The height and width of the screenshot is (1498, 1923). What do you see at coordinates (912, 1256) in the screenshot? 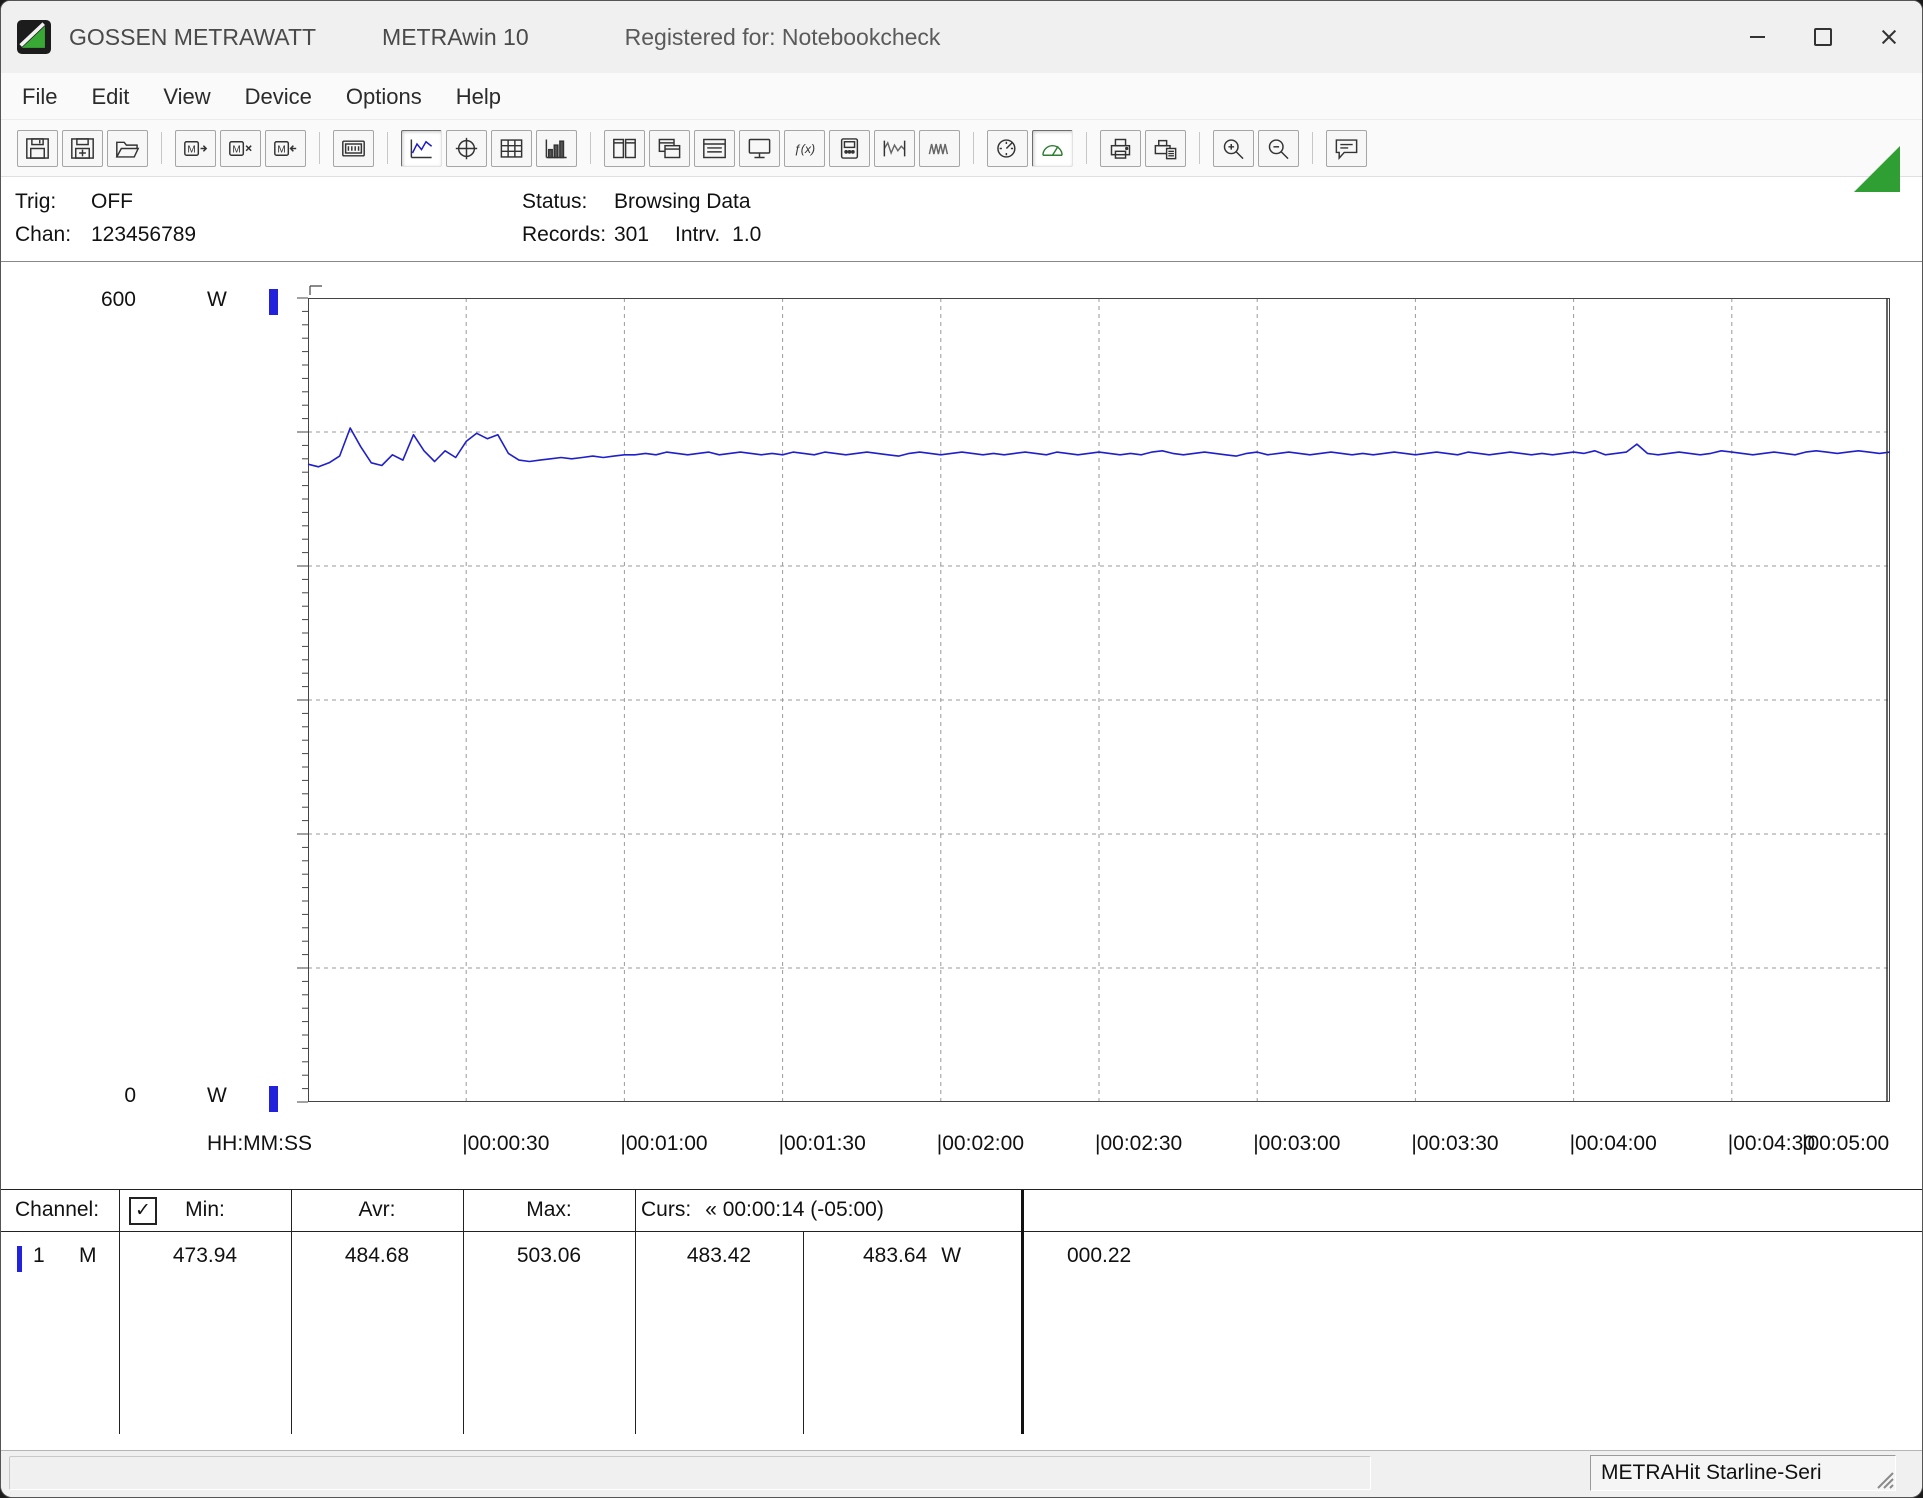
I see `cursor-b-value: 483.64 W` at bounding box center [912, 1256].